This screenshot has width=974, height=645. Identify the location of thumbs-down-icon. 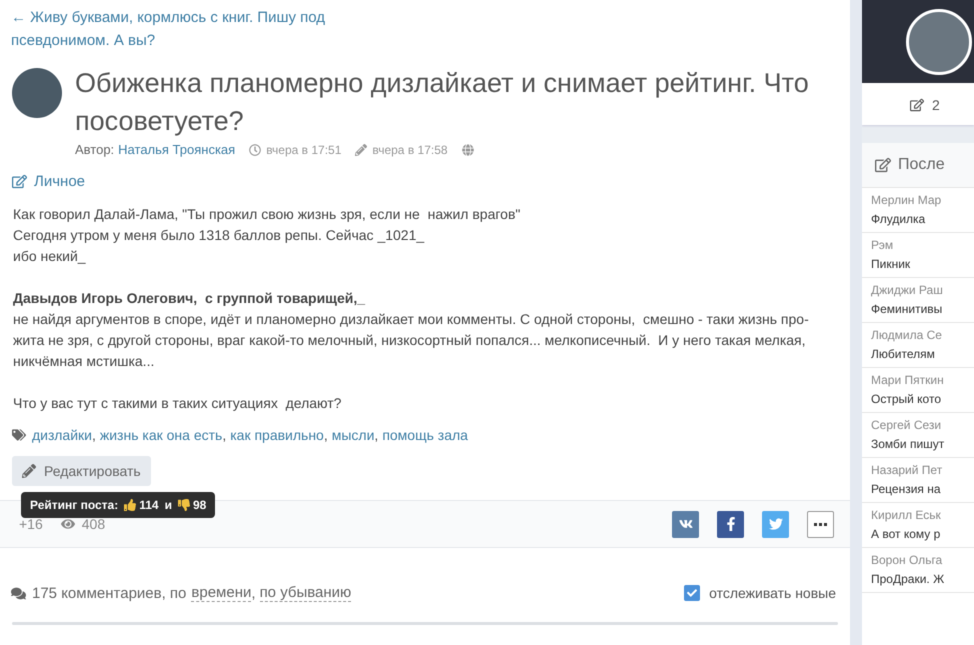
(184, 505).